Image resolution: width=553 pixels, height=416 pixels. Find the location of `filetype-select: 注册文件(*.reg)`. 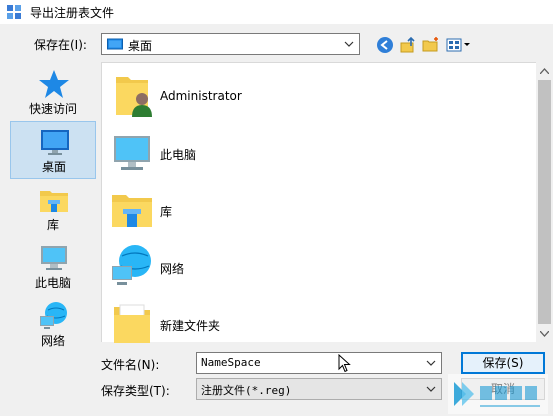

filetype-select: 注册文件(*.reg) is located at coordinates (319, 389).